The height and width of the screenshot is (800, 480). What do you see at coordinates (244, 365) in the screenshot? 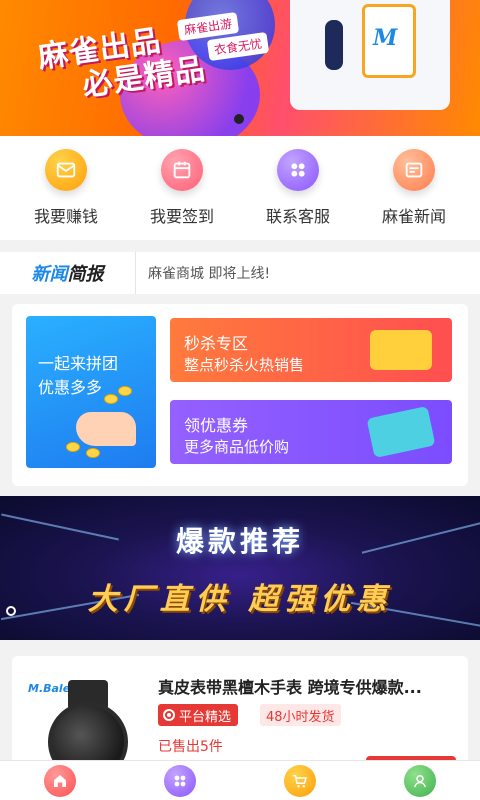
I see `flash-sale-subtitle: 整点秒杀火热销售` at bounding box center [244, 365].